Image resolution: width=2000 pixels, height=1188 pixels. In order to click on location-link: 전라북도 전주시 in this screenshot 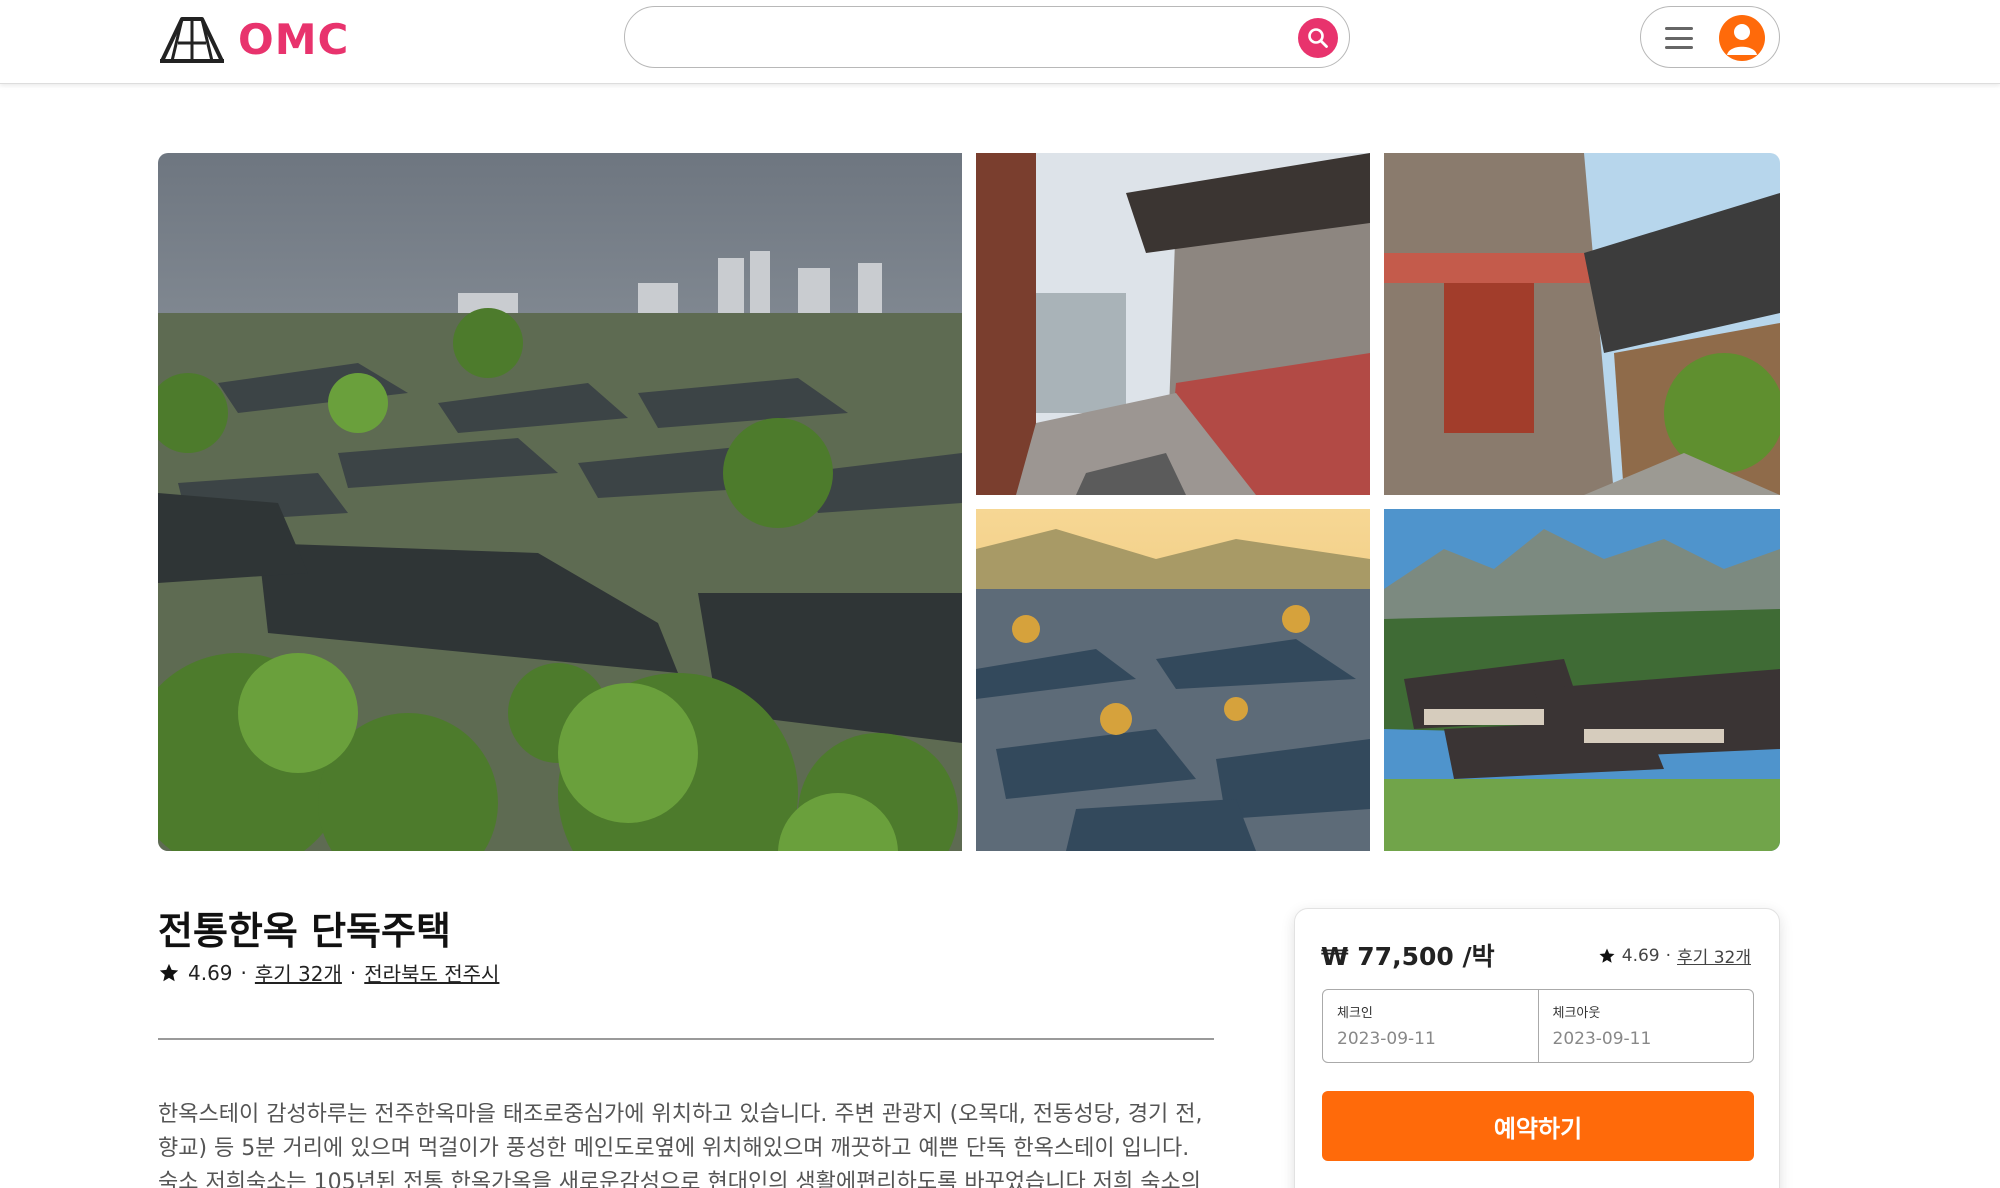, I will do `click(431, 972)`.